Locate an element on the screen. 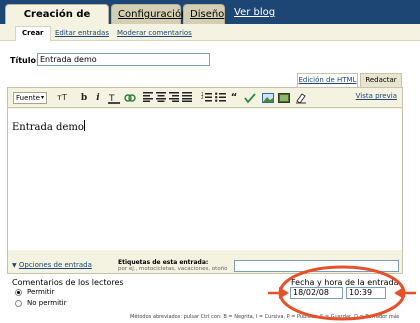  link-icon is located at coordinates (130, 98).